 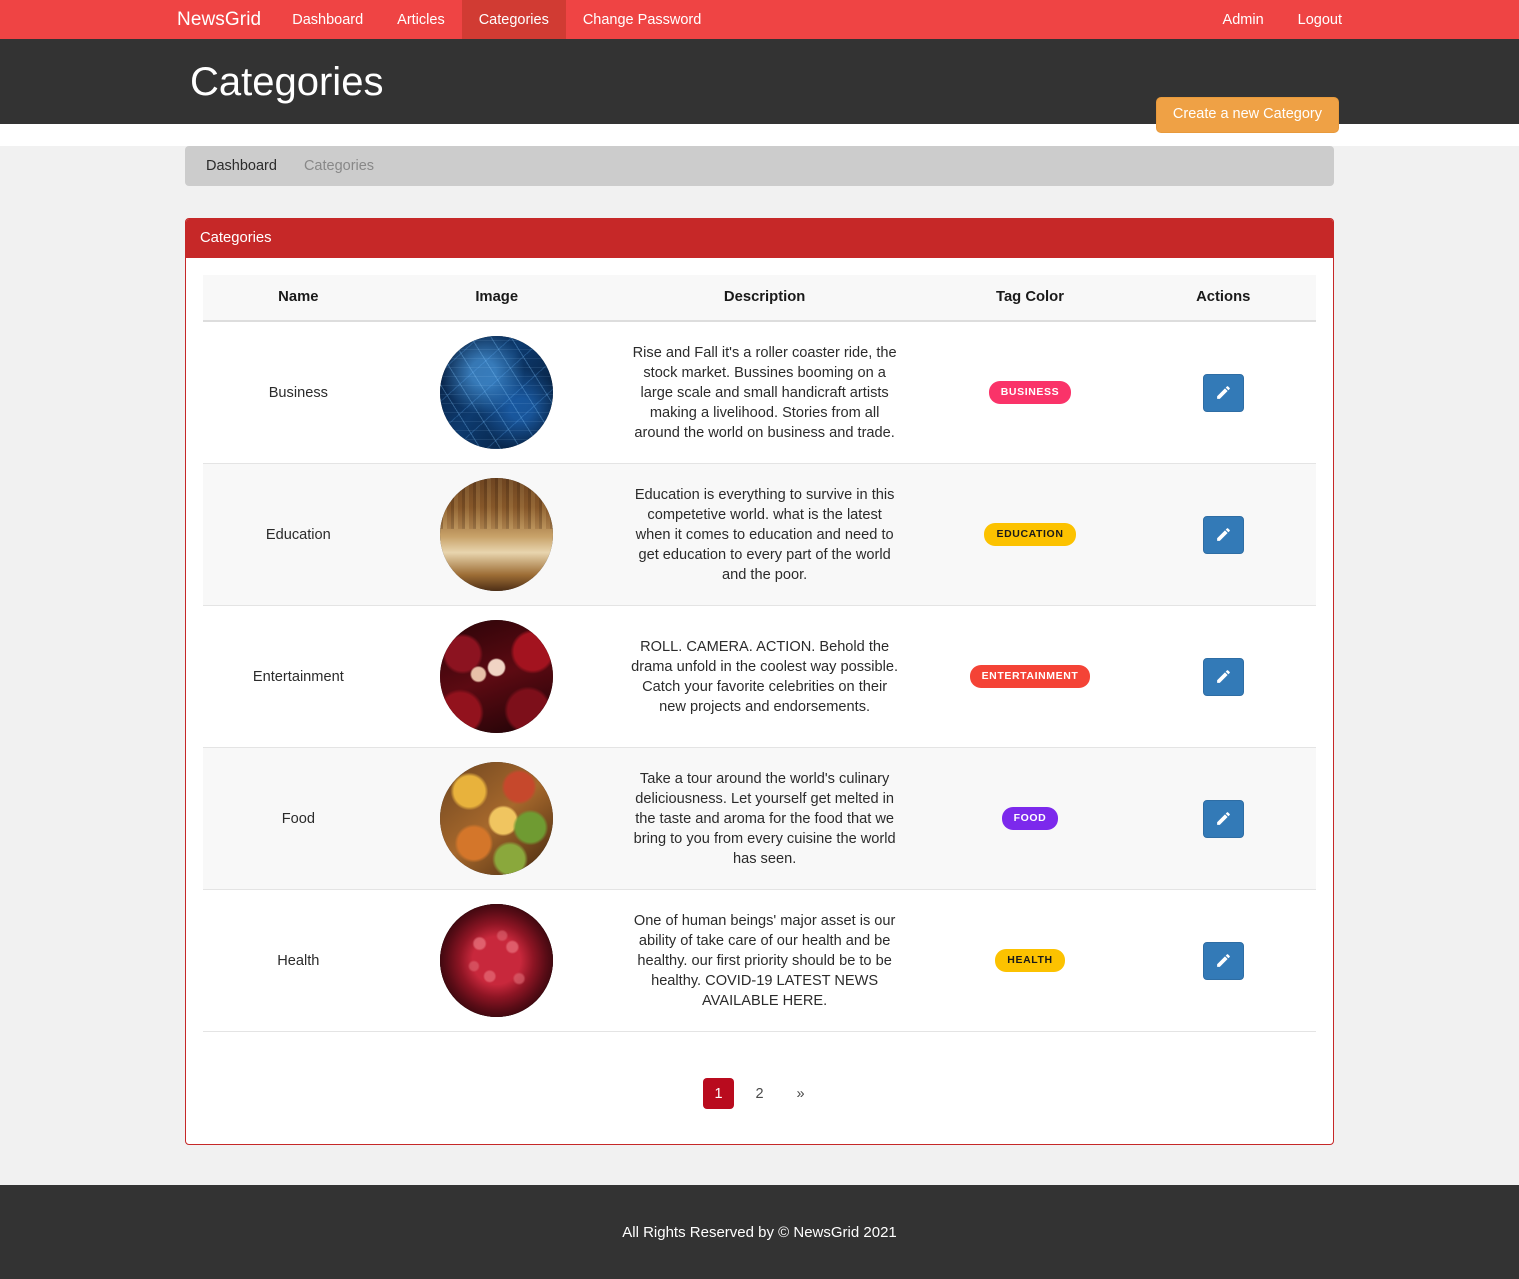 I want to click on column-header-image: Image, so click(x=496, y=298).